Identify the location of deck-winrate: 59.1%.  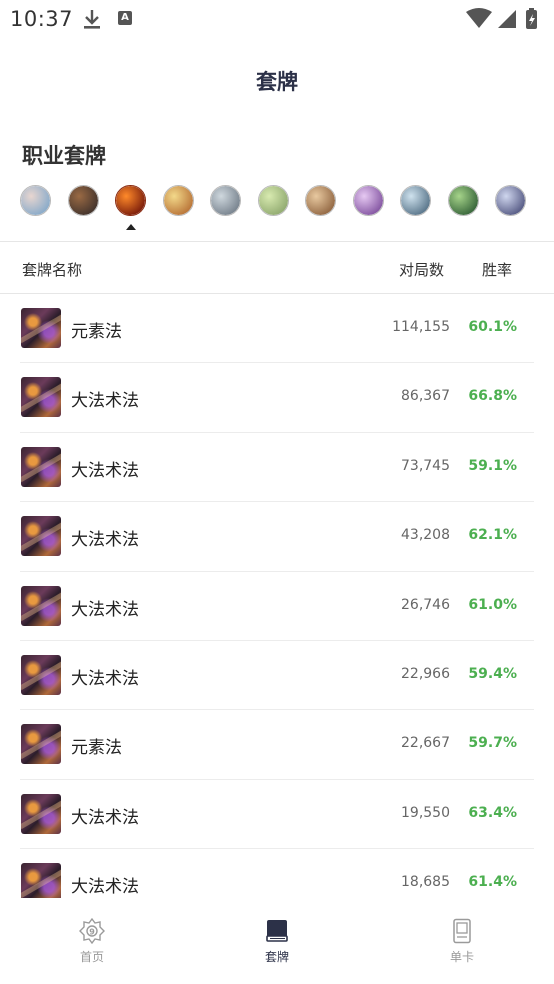
(492, 465).